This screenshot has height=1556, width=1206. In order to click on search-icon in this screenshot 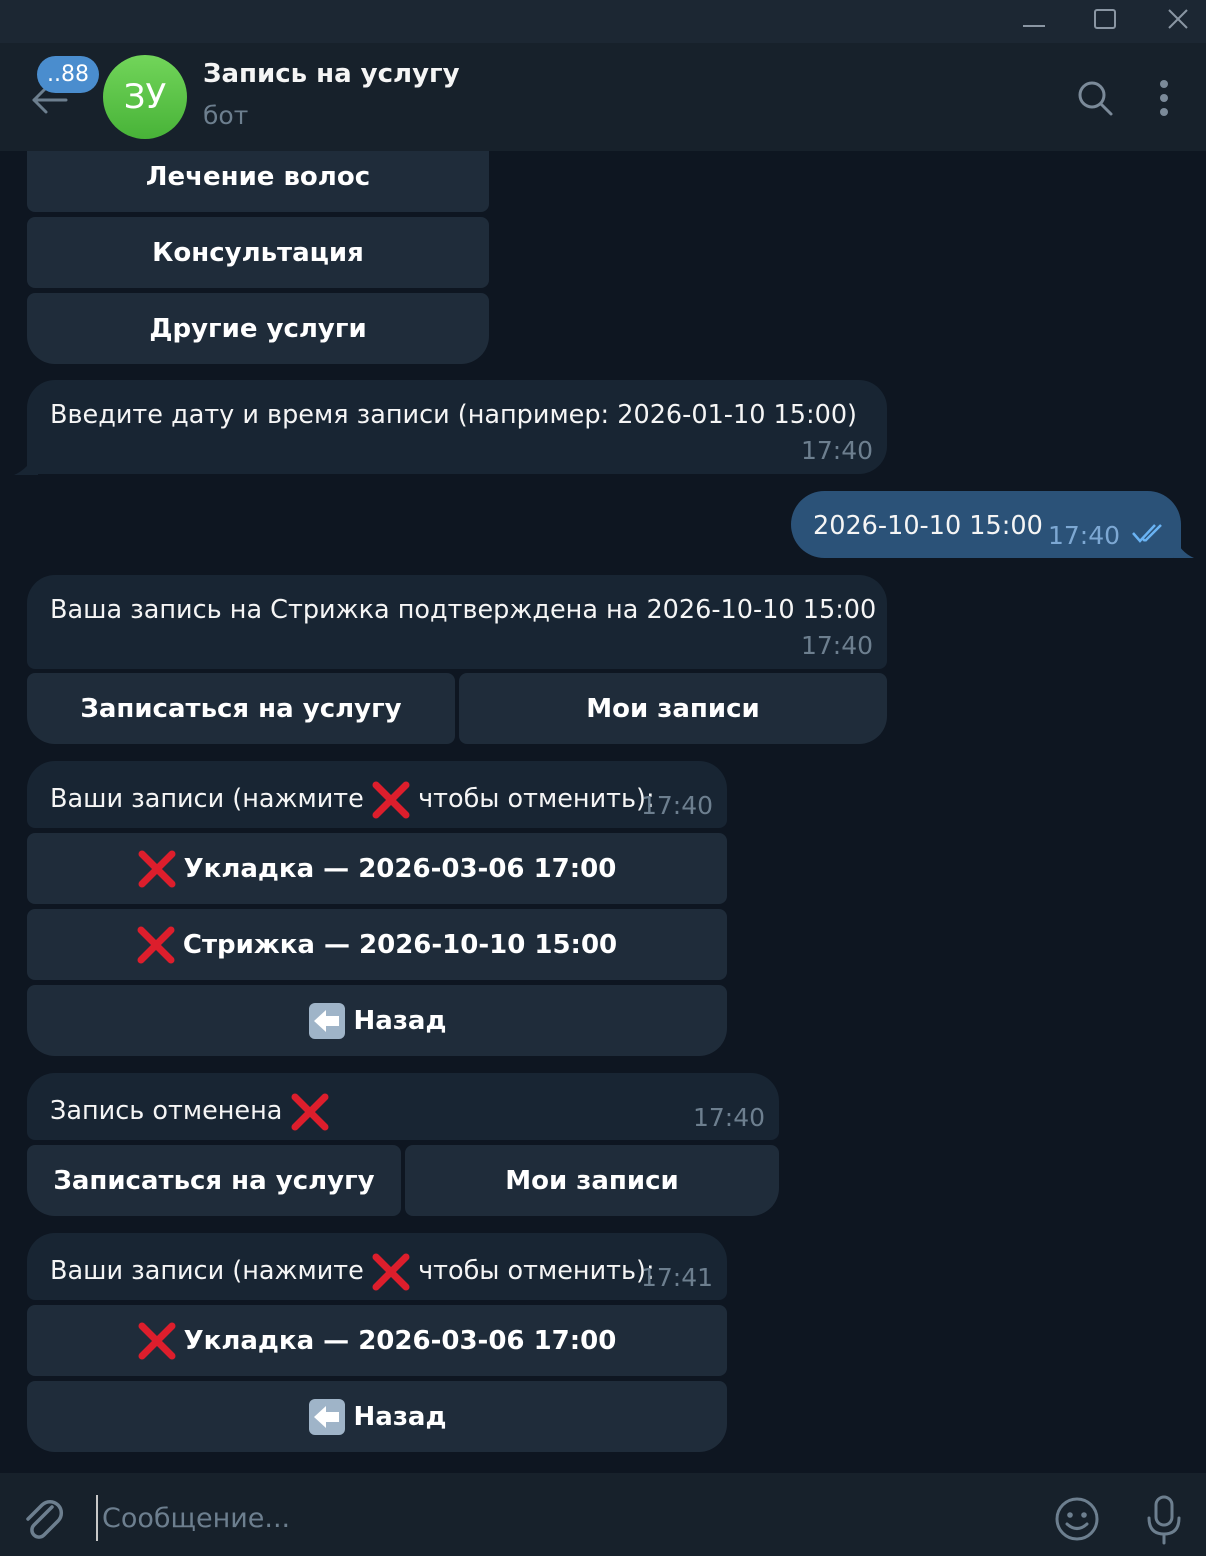, I will do `click(1095, 100)`.